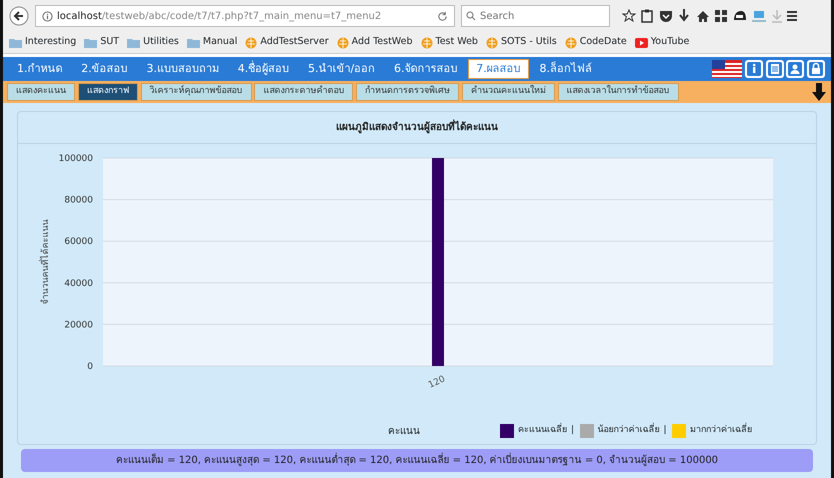  Describe the element at coordinates (264, 69) in the screenshot. I see `menu-tab: 4.ชื่อผู้สอบ` at that location.